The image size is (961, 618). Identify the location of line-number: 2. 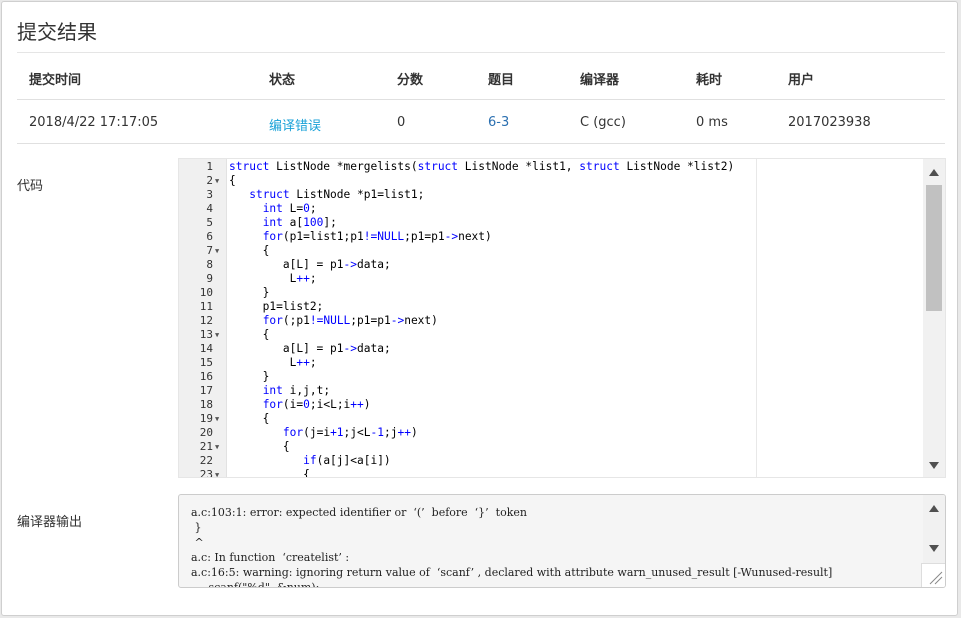
(209, 180).